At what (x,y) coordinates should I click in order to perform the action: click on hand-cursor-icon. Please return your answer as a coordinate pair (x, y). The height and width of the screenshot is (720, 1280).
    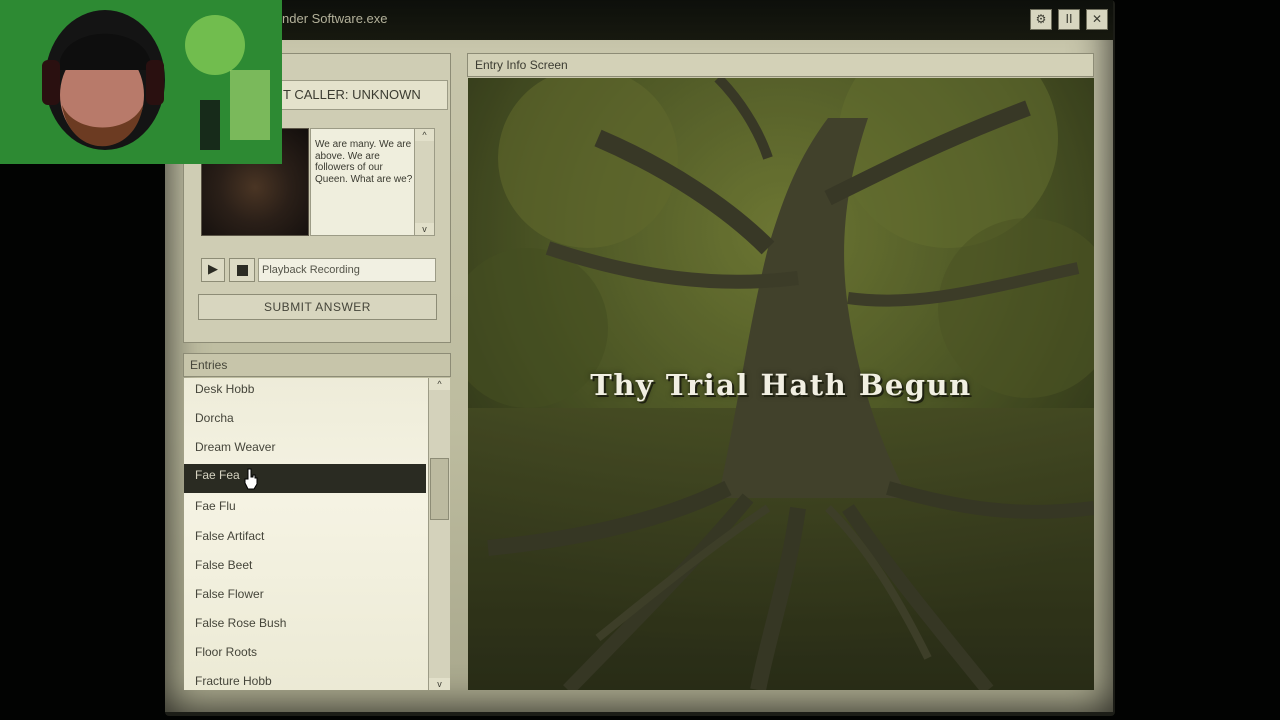
    Looking at the image, I should click on (251, 479).